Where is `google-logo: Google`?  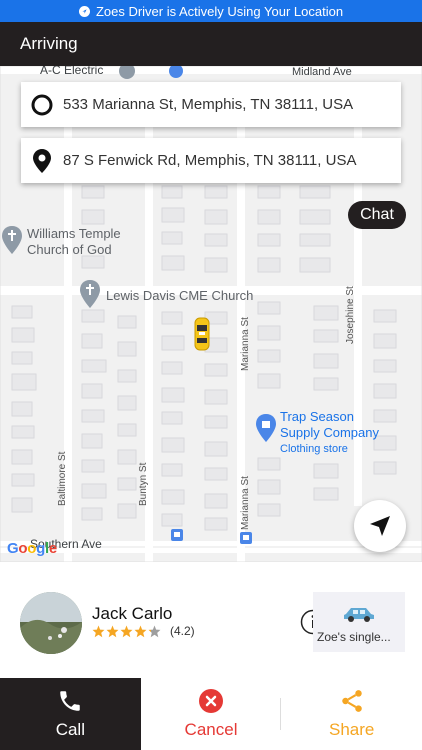
google-logo: Google is located at coordinates (32, 548).